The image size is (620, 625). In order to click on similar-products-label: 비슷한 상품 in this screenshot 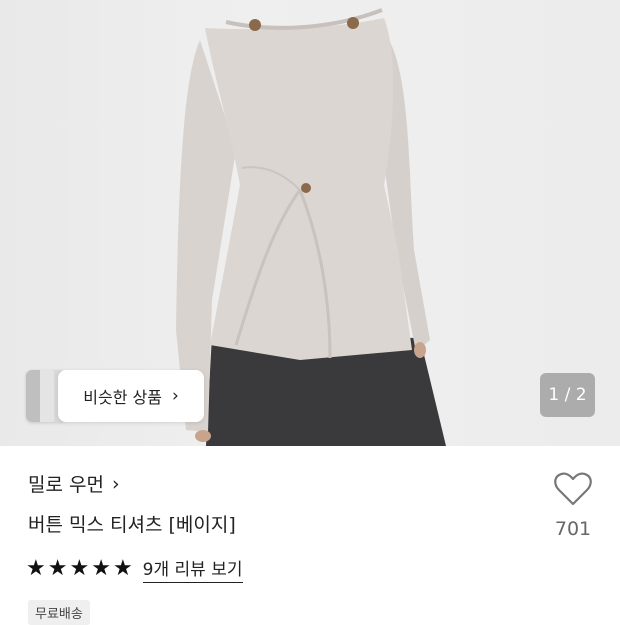, I will do `click(122, 397)`.